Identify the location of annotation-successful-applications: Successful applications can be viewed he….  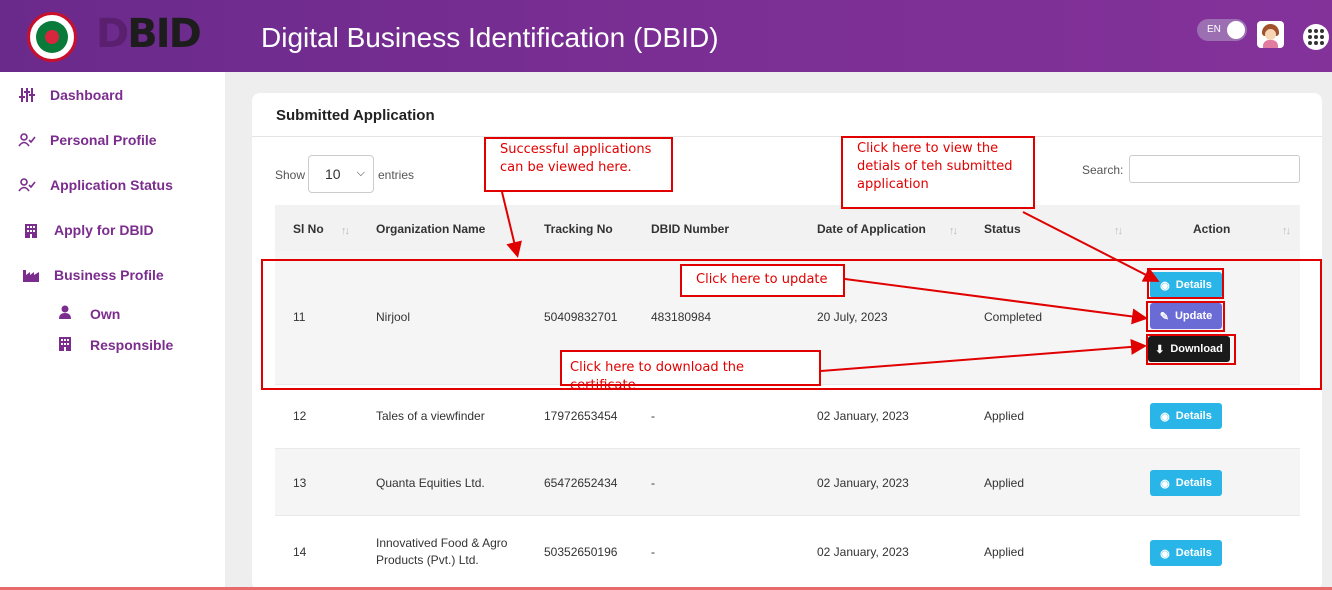
(578, 164).